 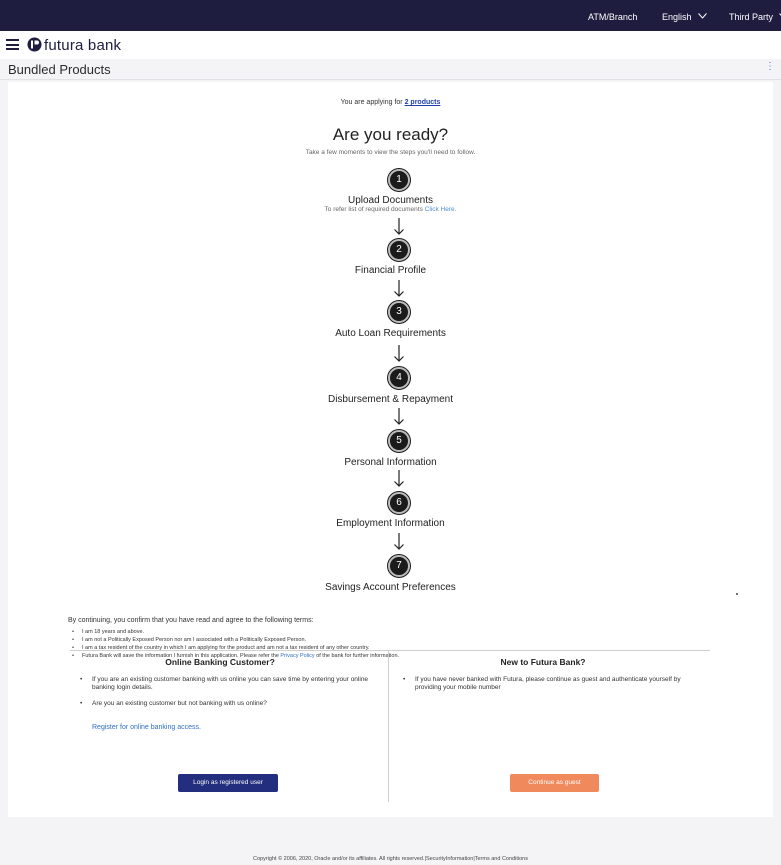 What do you see at coordinates (554, 783) in the screenshot?
I see `continue-as-guest-button: Continue as guest` at bounding box center [554, 783].